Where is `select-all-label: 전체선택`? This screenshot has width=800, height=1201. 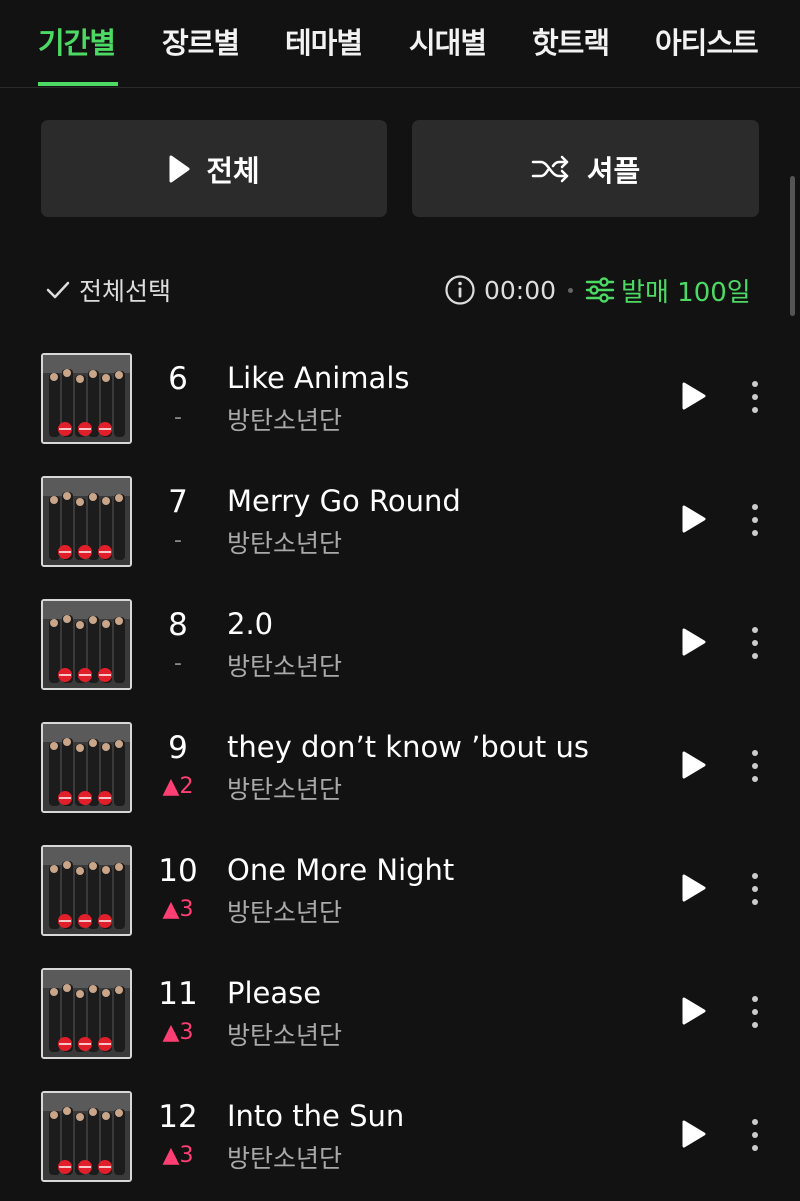
select-all-label: 전체선택 is located at coordinates (125, 291).